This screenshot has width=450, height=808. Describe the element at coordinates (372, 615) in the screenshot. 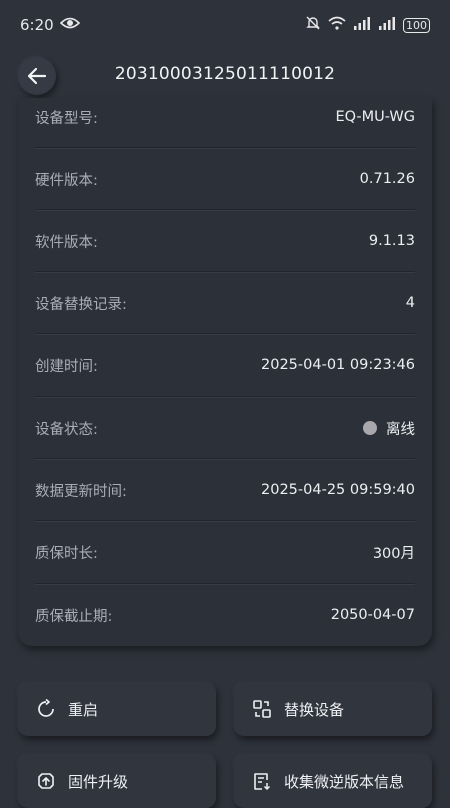

I see `detail-value: 2050-04-07` at that location.